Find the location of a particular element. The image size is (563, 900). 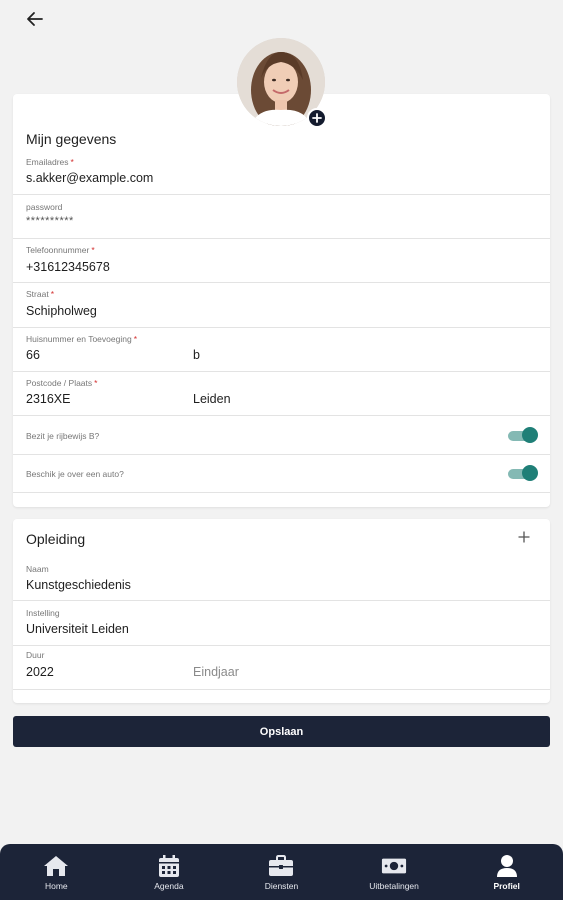

nav-diensten-label: Diensten is located at coordinates (281, 886).